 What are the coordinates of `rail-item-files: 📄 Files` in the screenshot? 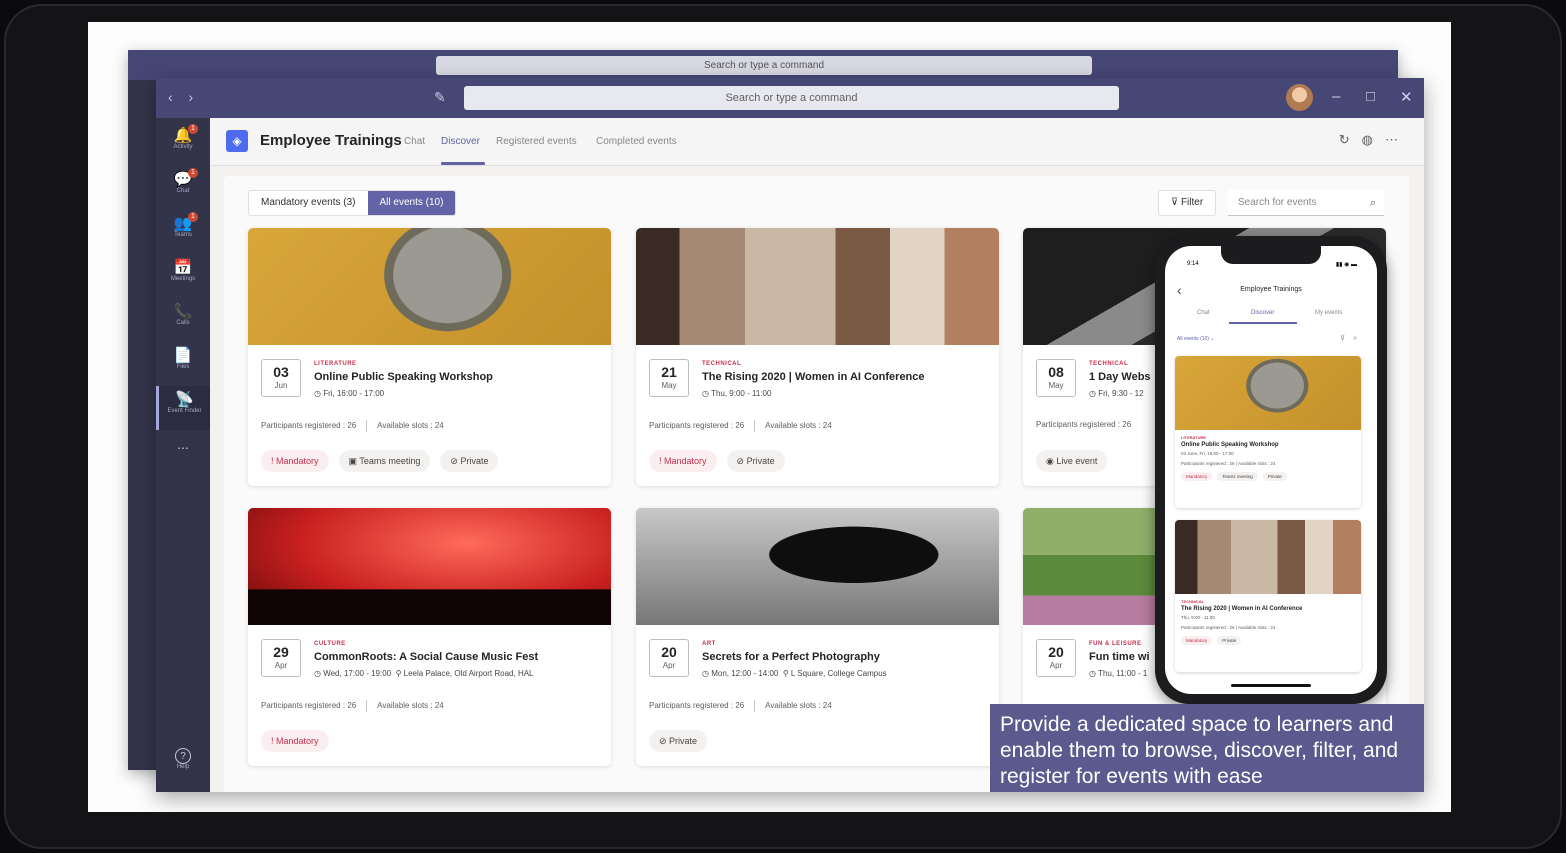 It's located at (183, 364).